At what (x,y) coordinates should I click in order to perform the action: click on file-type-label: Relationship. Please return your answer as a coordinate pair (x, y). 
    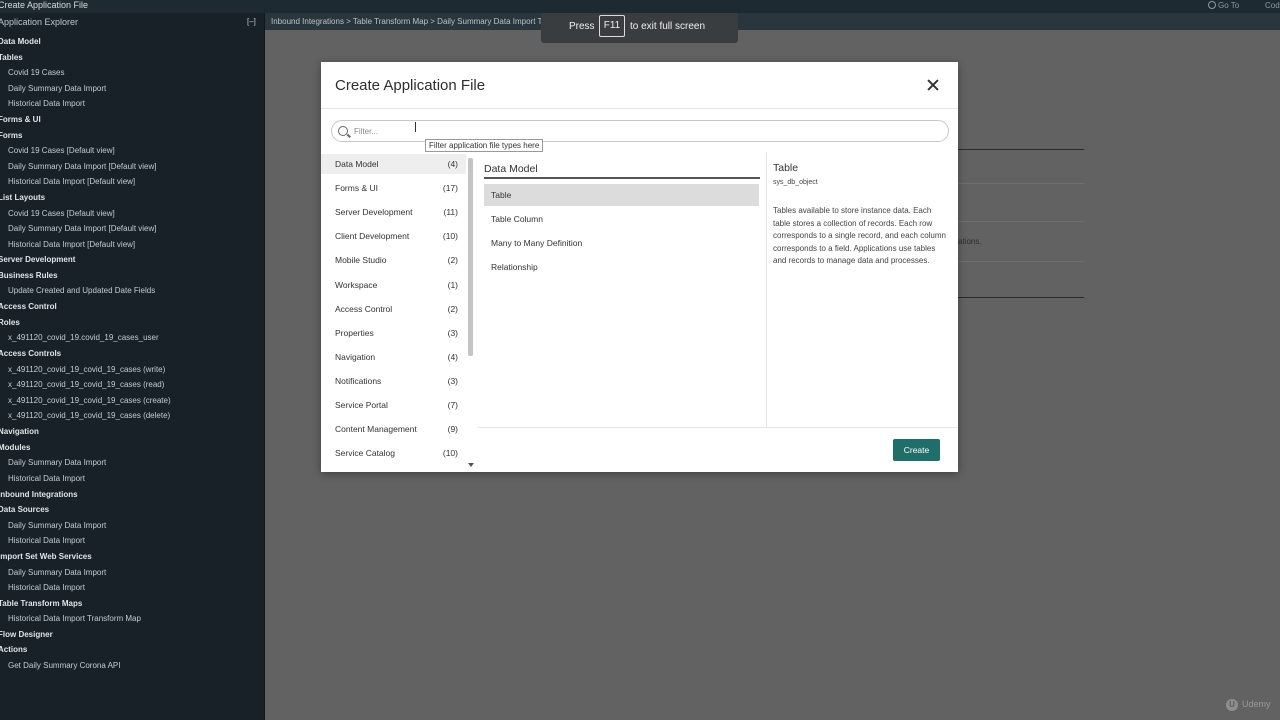
    Looking at the image, I should click on (514, 267).